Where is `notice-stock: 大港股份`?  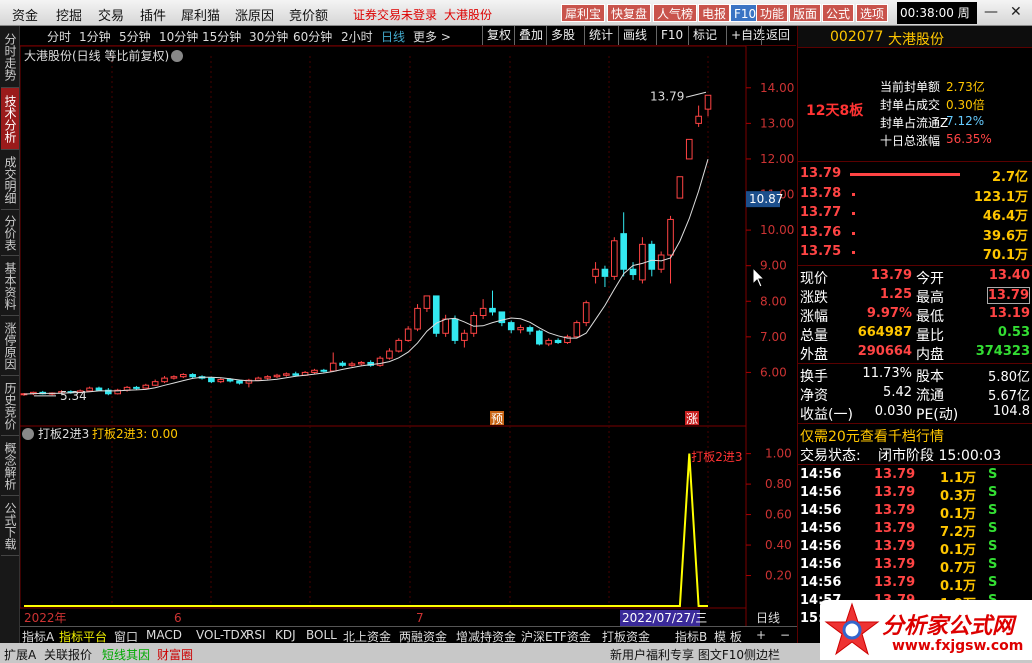
notice-stock: 大港股份 is located at coordinates (468, 14).